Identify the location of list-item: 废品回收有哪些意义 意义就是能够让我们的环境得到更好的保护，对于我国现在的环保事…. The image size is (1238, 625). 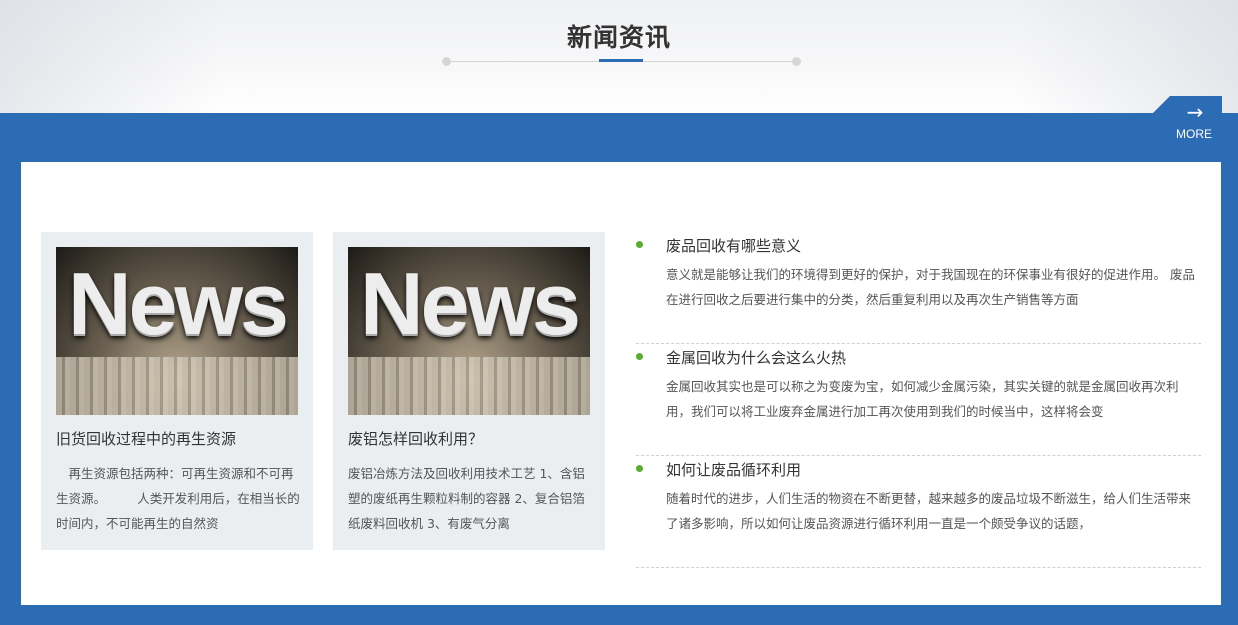
(918, 288).